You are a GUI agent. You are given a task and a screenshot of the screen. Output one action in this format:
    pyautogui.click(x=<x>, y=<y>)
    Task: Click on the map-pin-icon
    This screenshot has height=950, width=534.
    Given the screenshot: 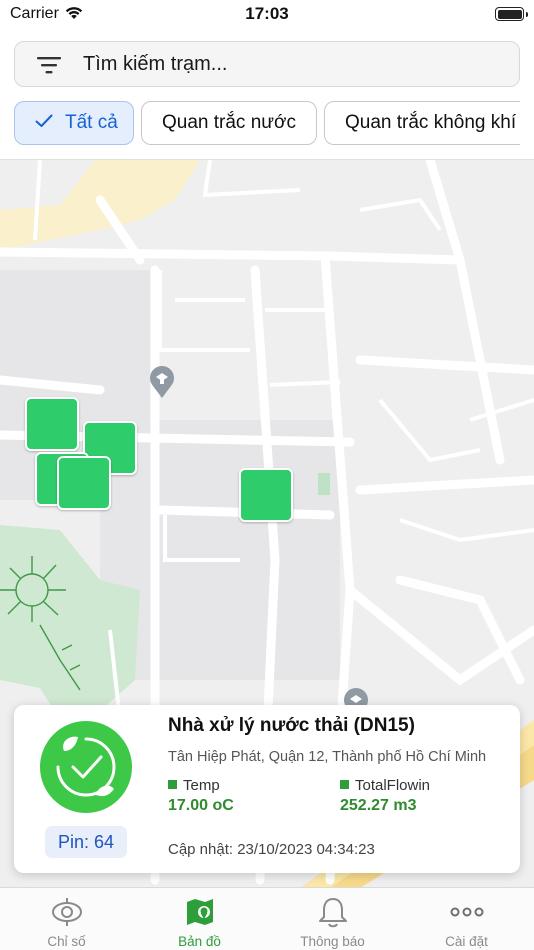 What is the action you would take?
    pyautogui.click(x=199, y=912)
    